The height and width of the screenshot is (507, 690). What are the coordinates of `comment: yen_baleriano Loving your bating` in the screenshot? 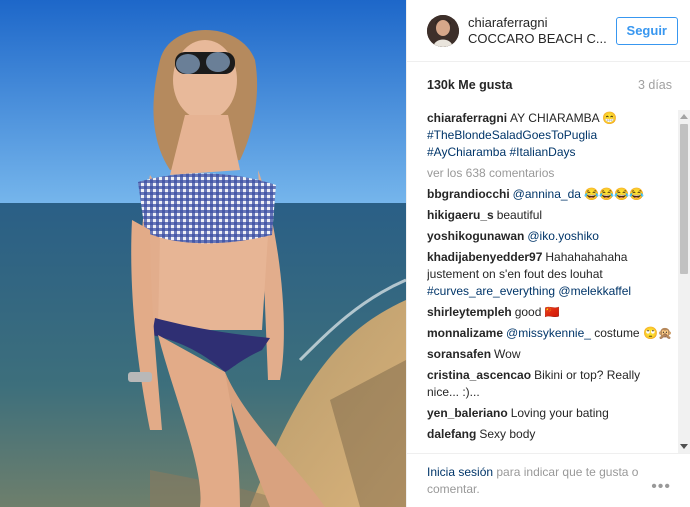 It's located at (551, 413).